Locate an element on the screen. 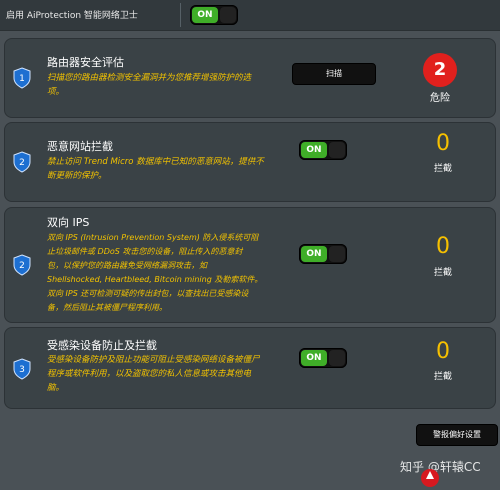  shield-icon: 3 is located at coordinates (22, 369).